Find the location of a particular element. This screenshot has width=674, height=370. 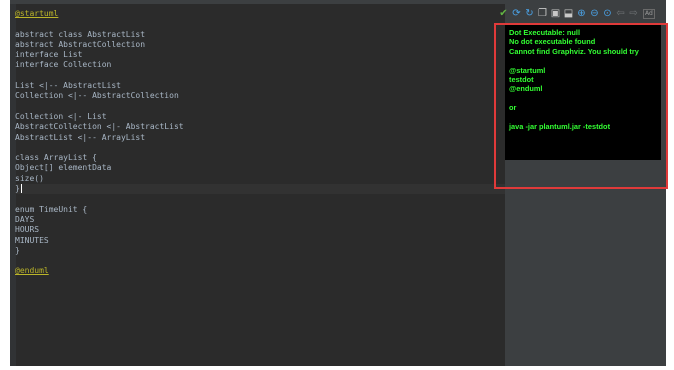

code-text: interface List is located at coordinates (49, 55).